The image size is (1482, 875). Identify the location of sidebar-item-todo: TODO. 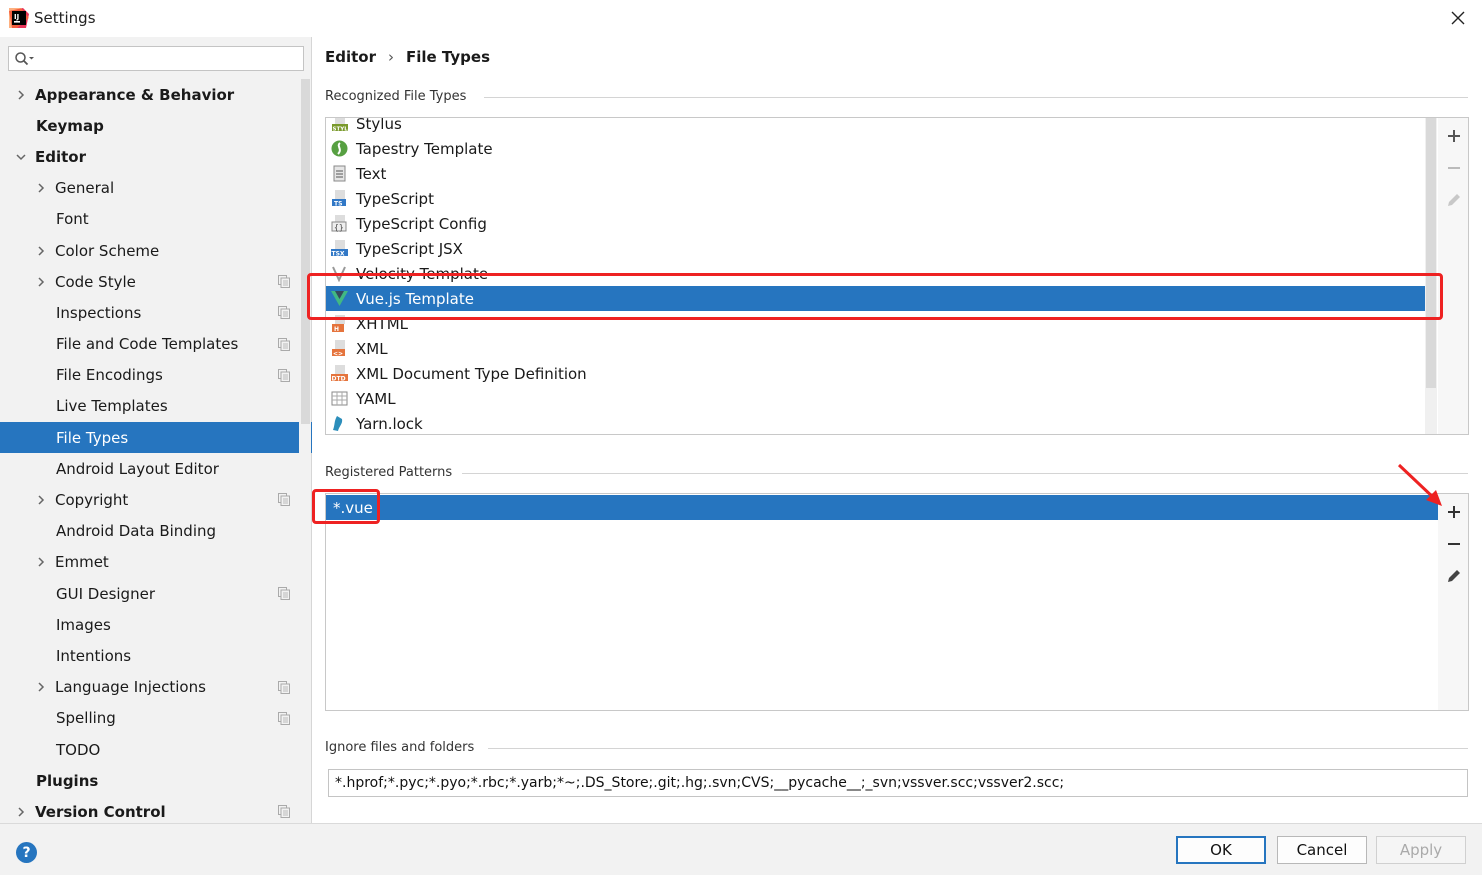
(150, 749).